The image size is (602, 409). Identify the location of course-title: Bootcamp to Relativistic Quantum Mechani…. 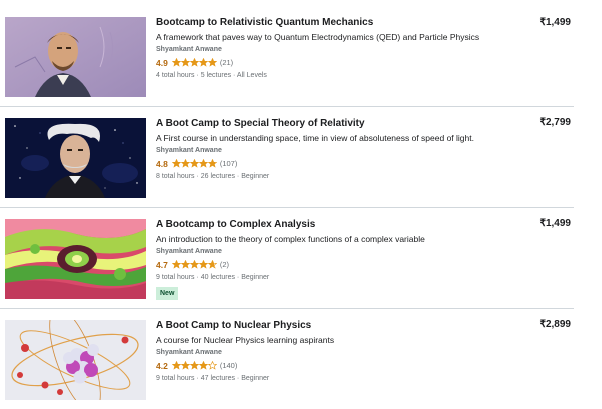
(336, 22).